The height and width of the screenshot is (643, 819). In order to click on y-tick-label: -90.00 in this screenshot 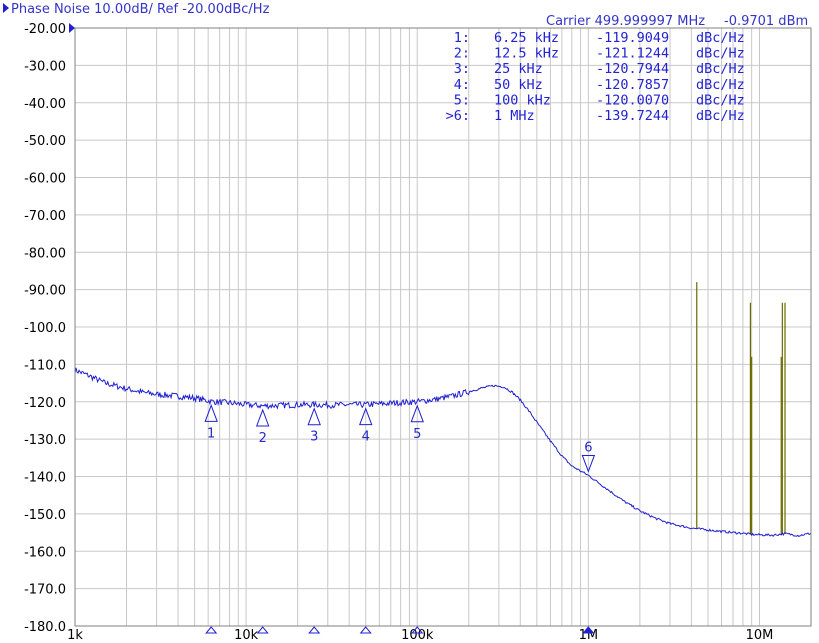, I will do `click(45, 291)`.